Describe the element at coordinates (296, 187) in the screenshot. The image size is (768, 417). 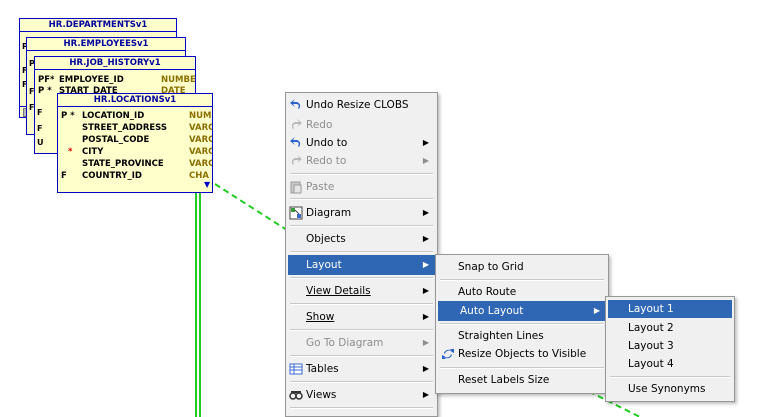
I see `paste-icon` at that location.